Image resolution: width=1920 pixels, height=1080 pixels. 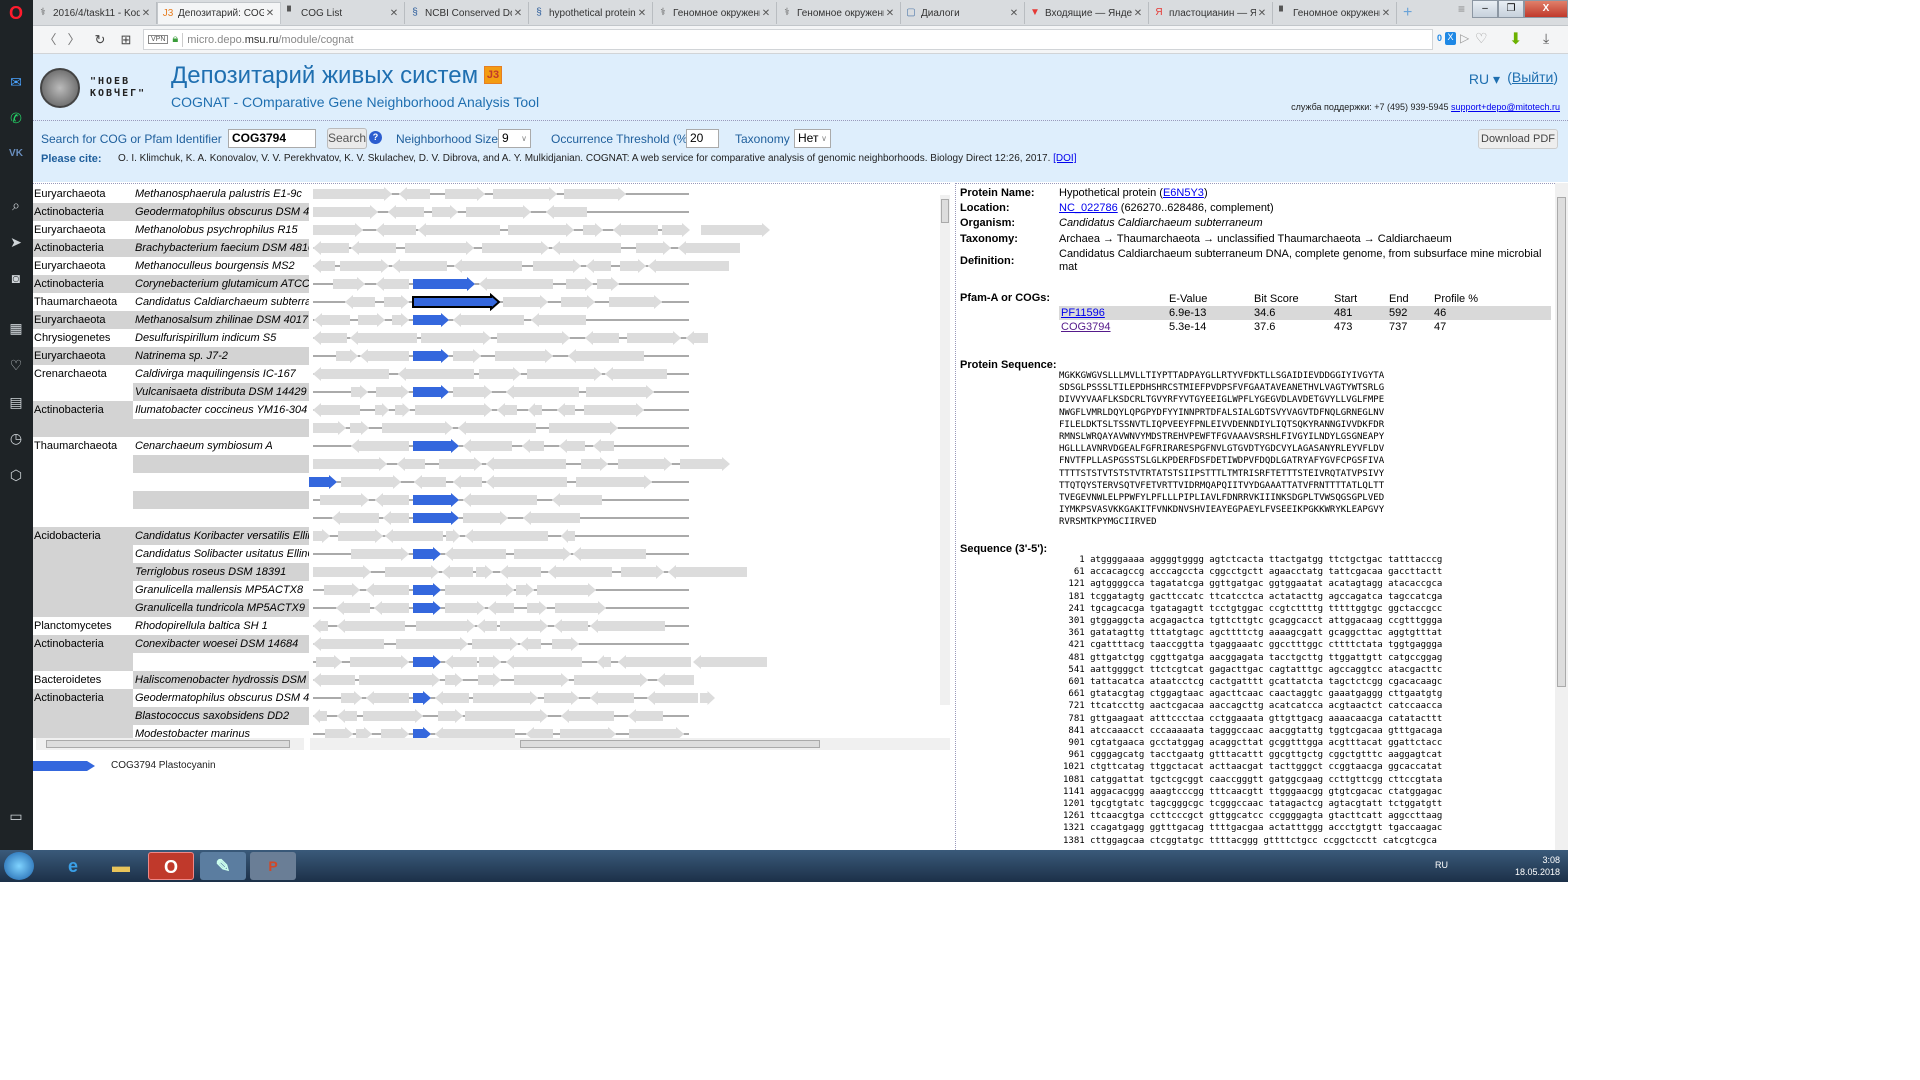 What do you see at coordinates (100, 40) in the screenshot?
I see `reload-button: ↻` at bounding box center [100, 40].